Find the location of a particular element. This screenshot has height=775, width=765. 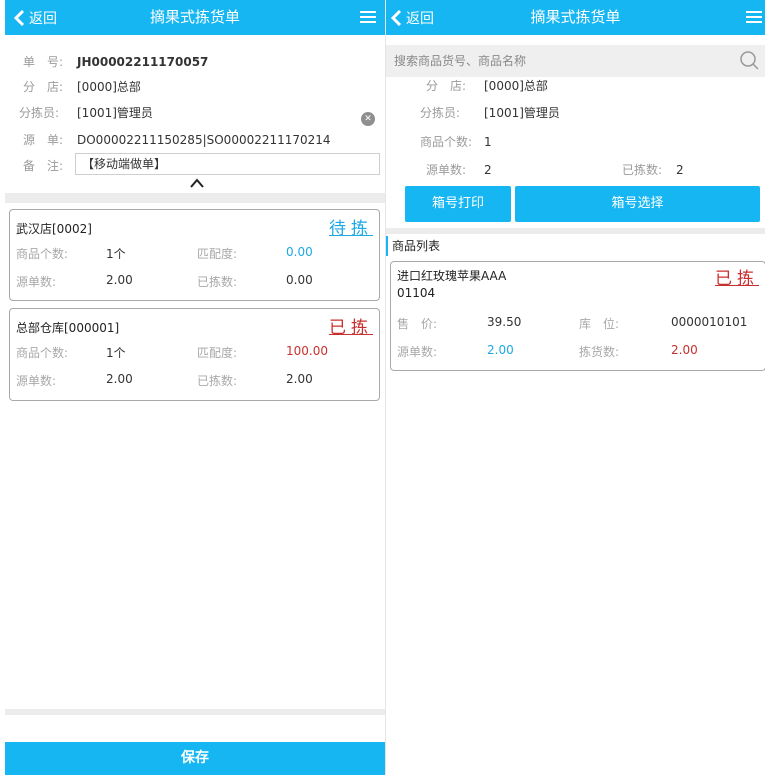

chevron-up-icon is located at coordinates (197, 183).